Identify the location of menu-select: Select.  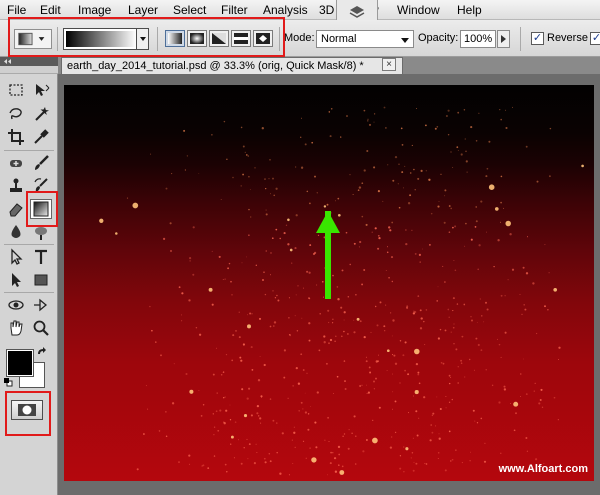
(189, 10).